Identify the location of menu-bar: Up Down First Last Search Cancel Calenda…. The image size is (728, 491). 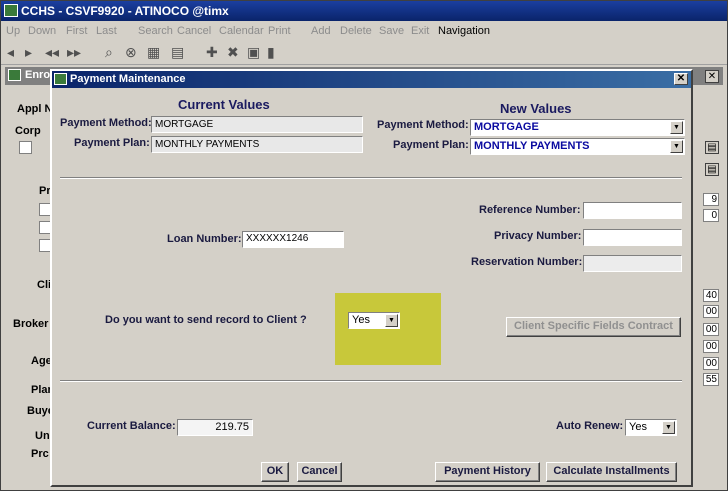
(364, 31).